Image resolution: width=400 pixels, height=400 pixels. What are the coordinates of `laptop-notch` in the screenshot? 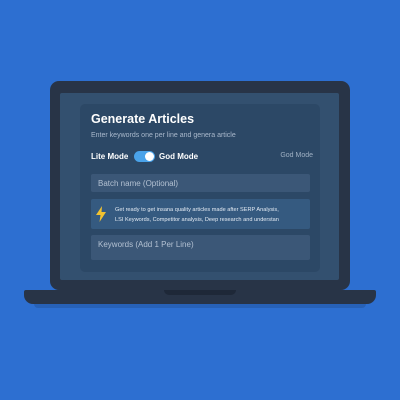 It's located at (200, 292).